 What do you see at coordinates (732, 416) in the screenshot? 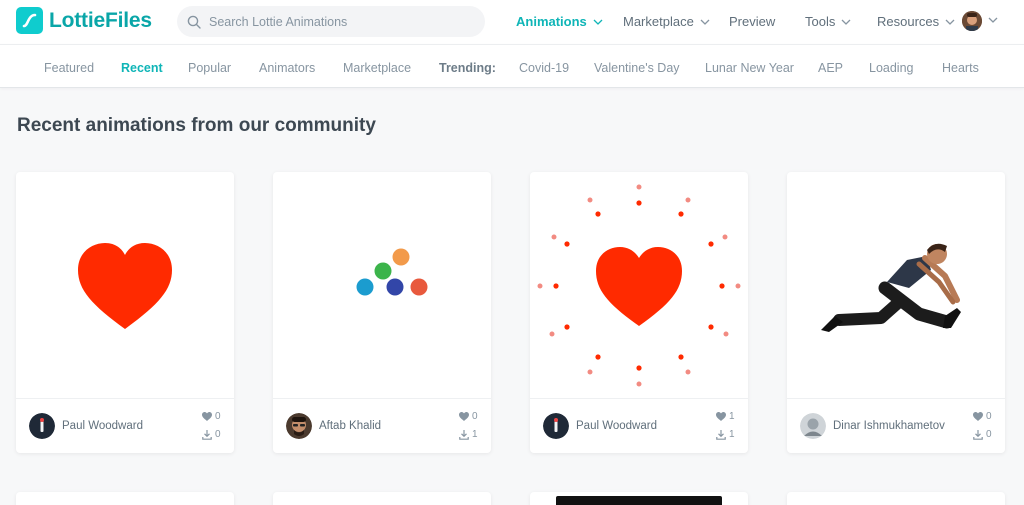
I see `likes-value: 1` at bounding box center [732, 416].